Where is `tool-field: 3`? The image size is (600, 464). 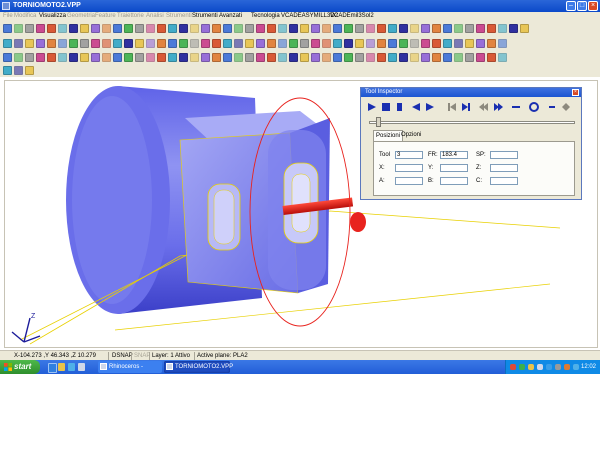 tool-field: 3 is located at coordinates (409, 155).